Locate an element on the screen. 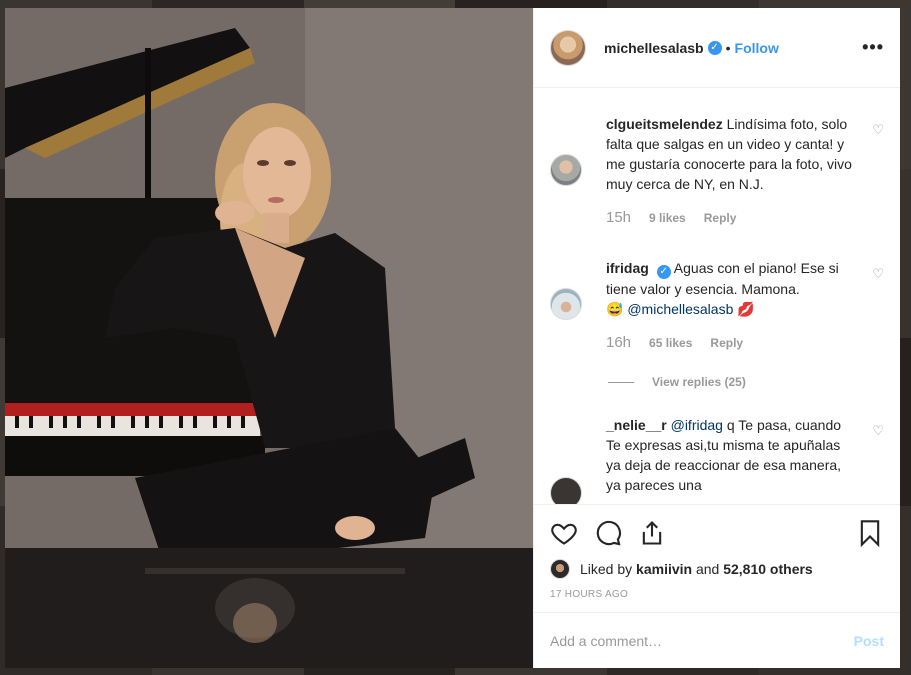 The image size is (911, 675). comment-likes: 9 likes is located at coordinates (667, 218).